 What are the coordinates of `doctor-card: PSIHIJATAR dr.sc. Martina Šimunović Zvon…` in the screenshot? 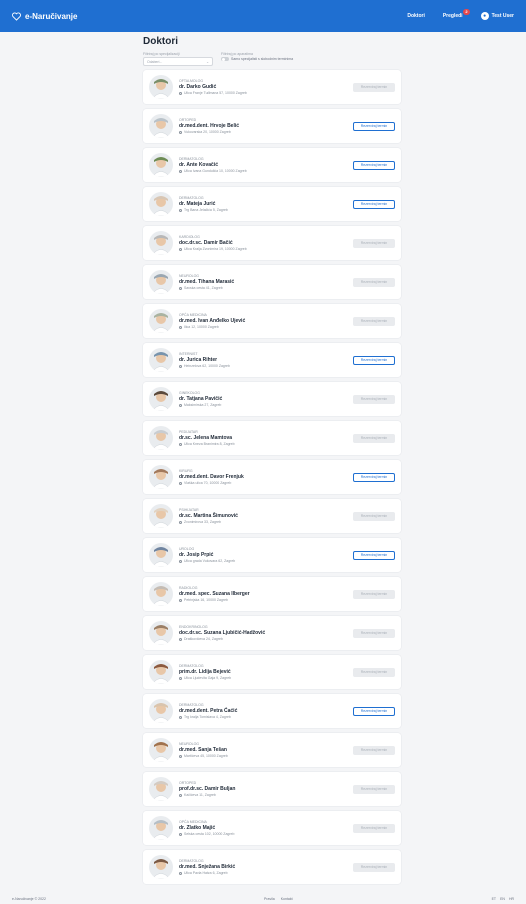 It's located at (272, 516).